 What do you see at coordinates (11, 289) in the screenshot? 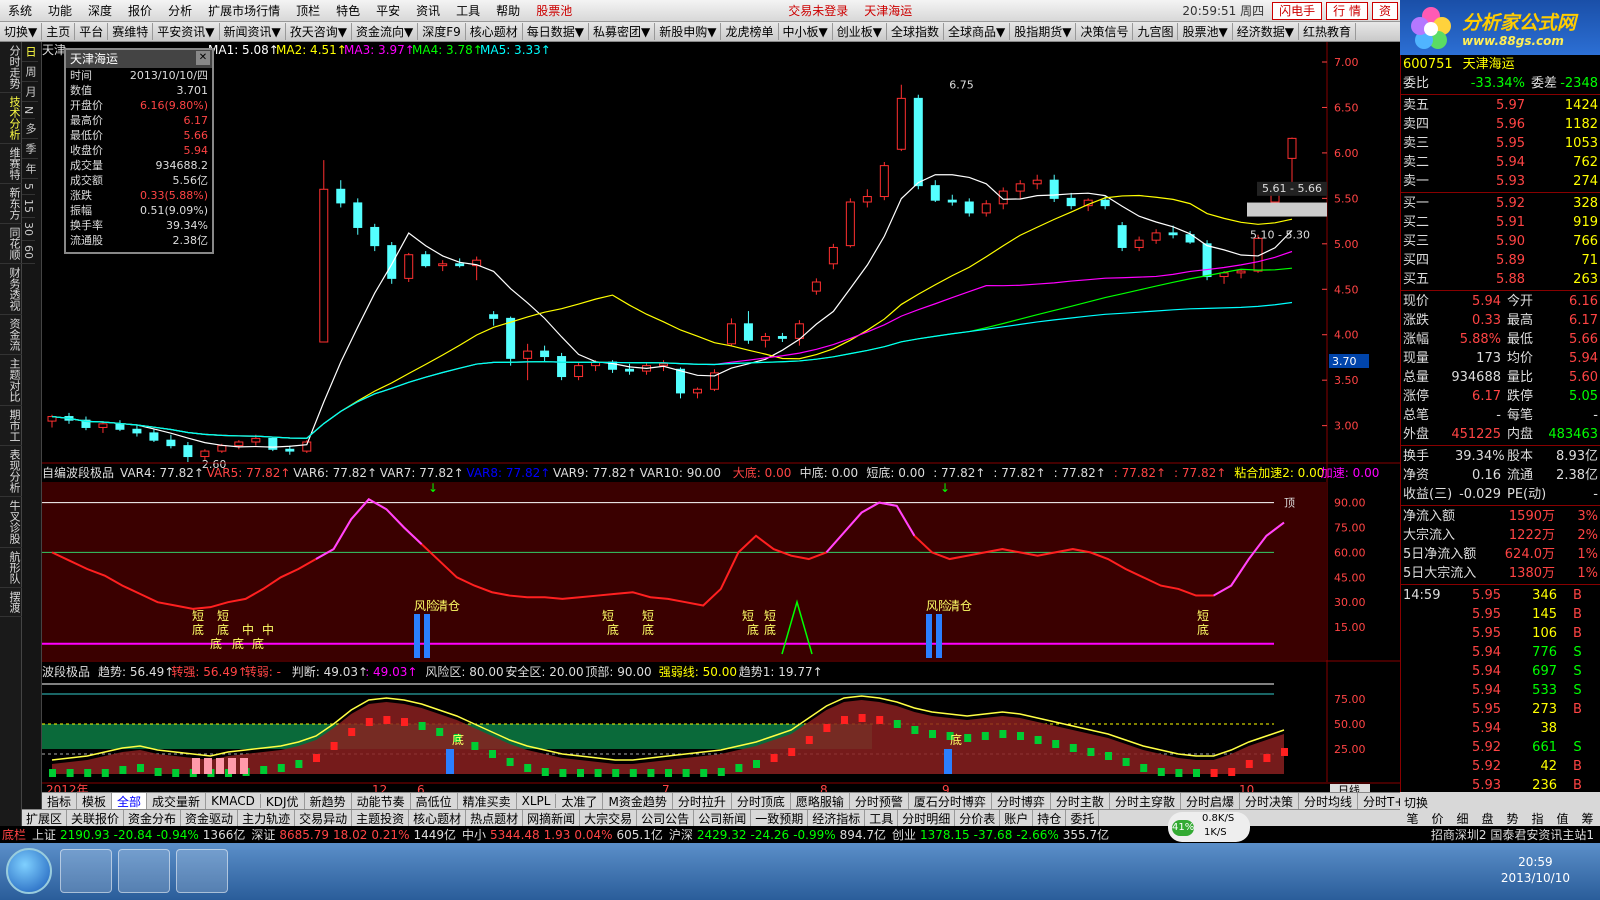
I see `left-tab: 财务透视` at bounding box center [11, 289].